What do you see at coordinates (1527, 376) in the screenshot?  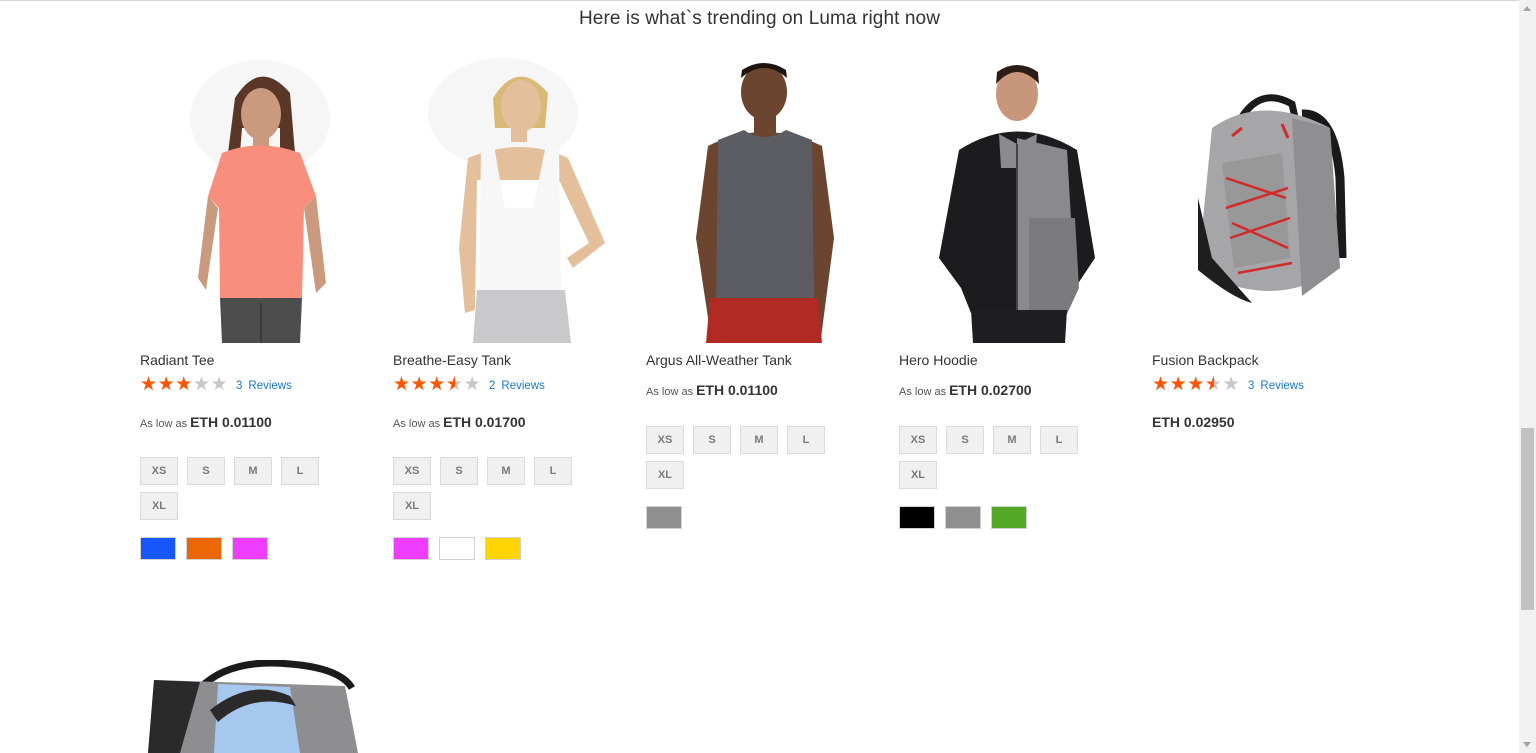 I see `vertical-scrollbar` at bounding box center [1527, 376].